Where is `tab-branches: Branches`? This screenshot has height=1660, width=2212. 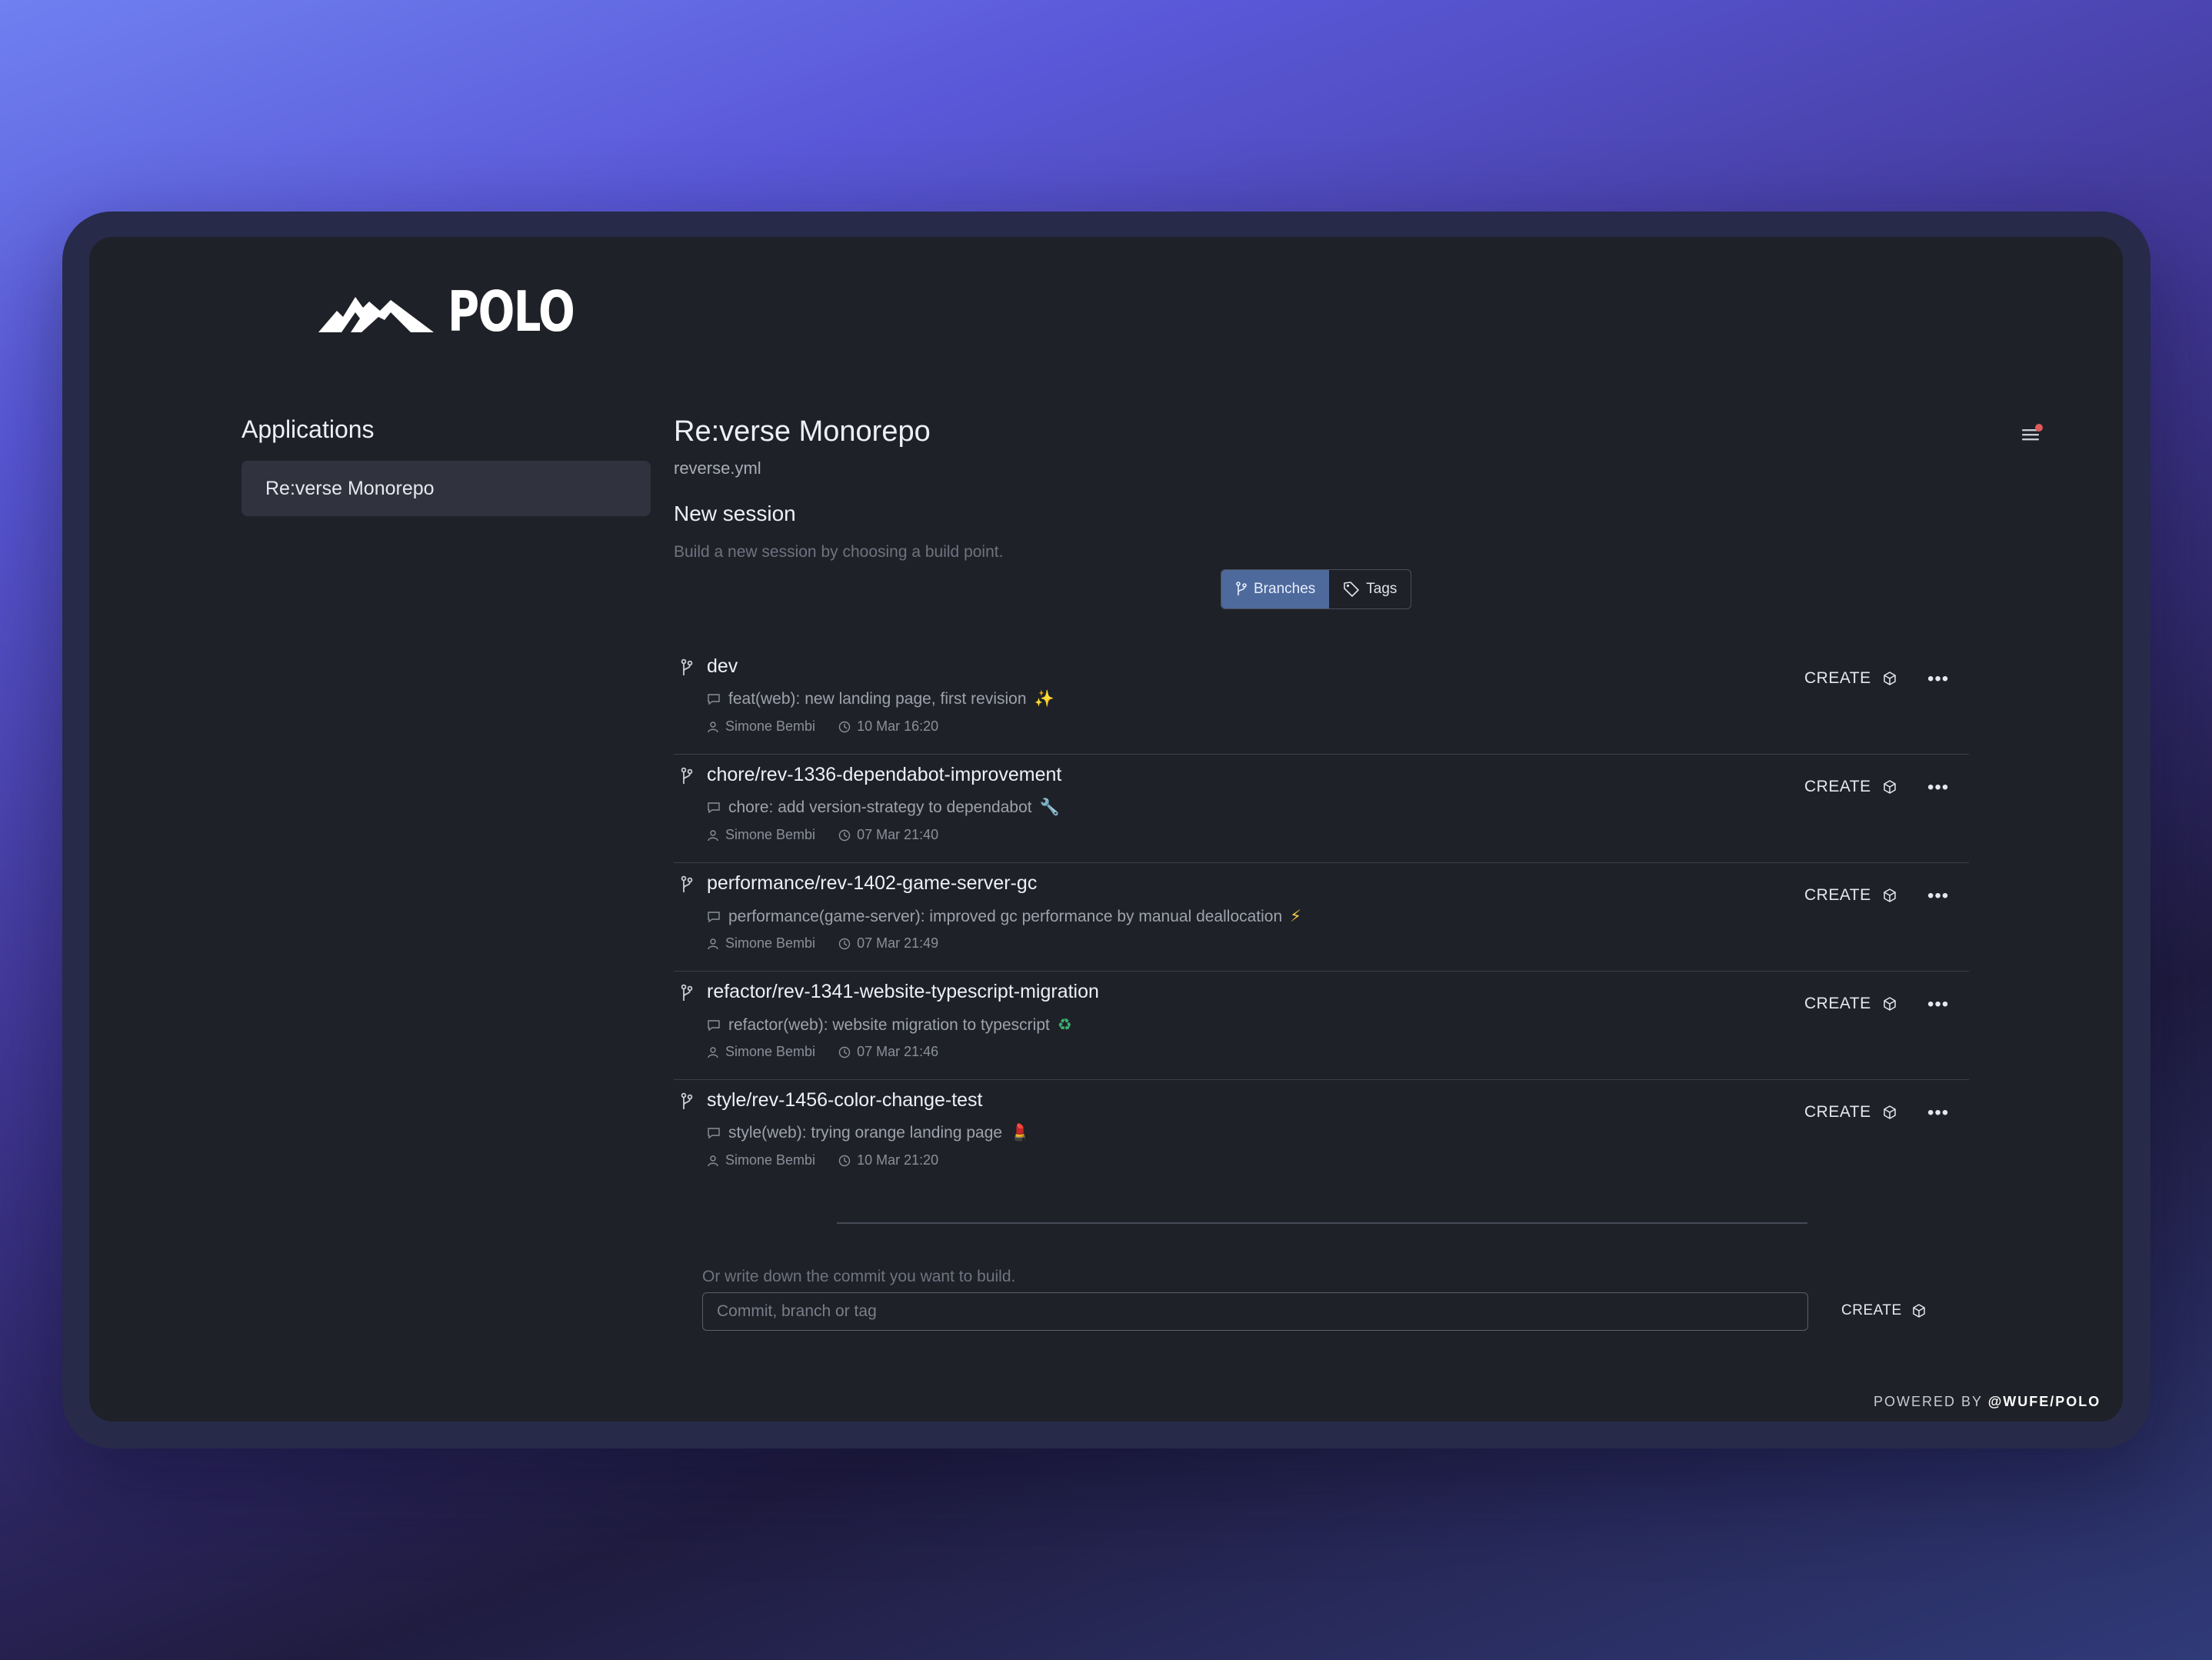
tab-branches: Branches is located at coordinates (1275, 589).